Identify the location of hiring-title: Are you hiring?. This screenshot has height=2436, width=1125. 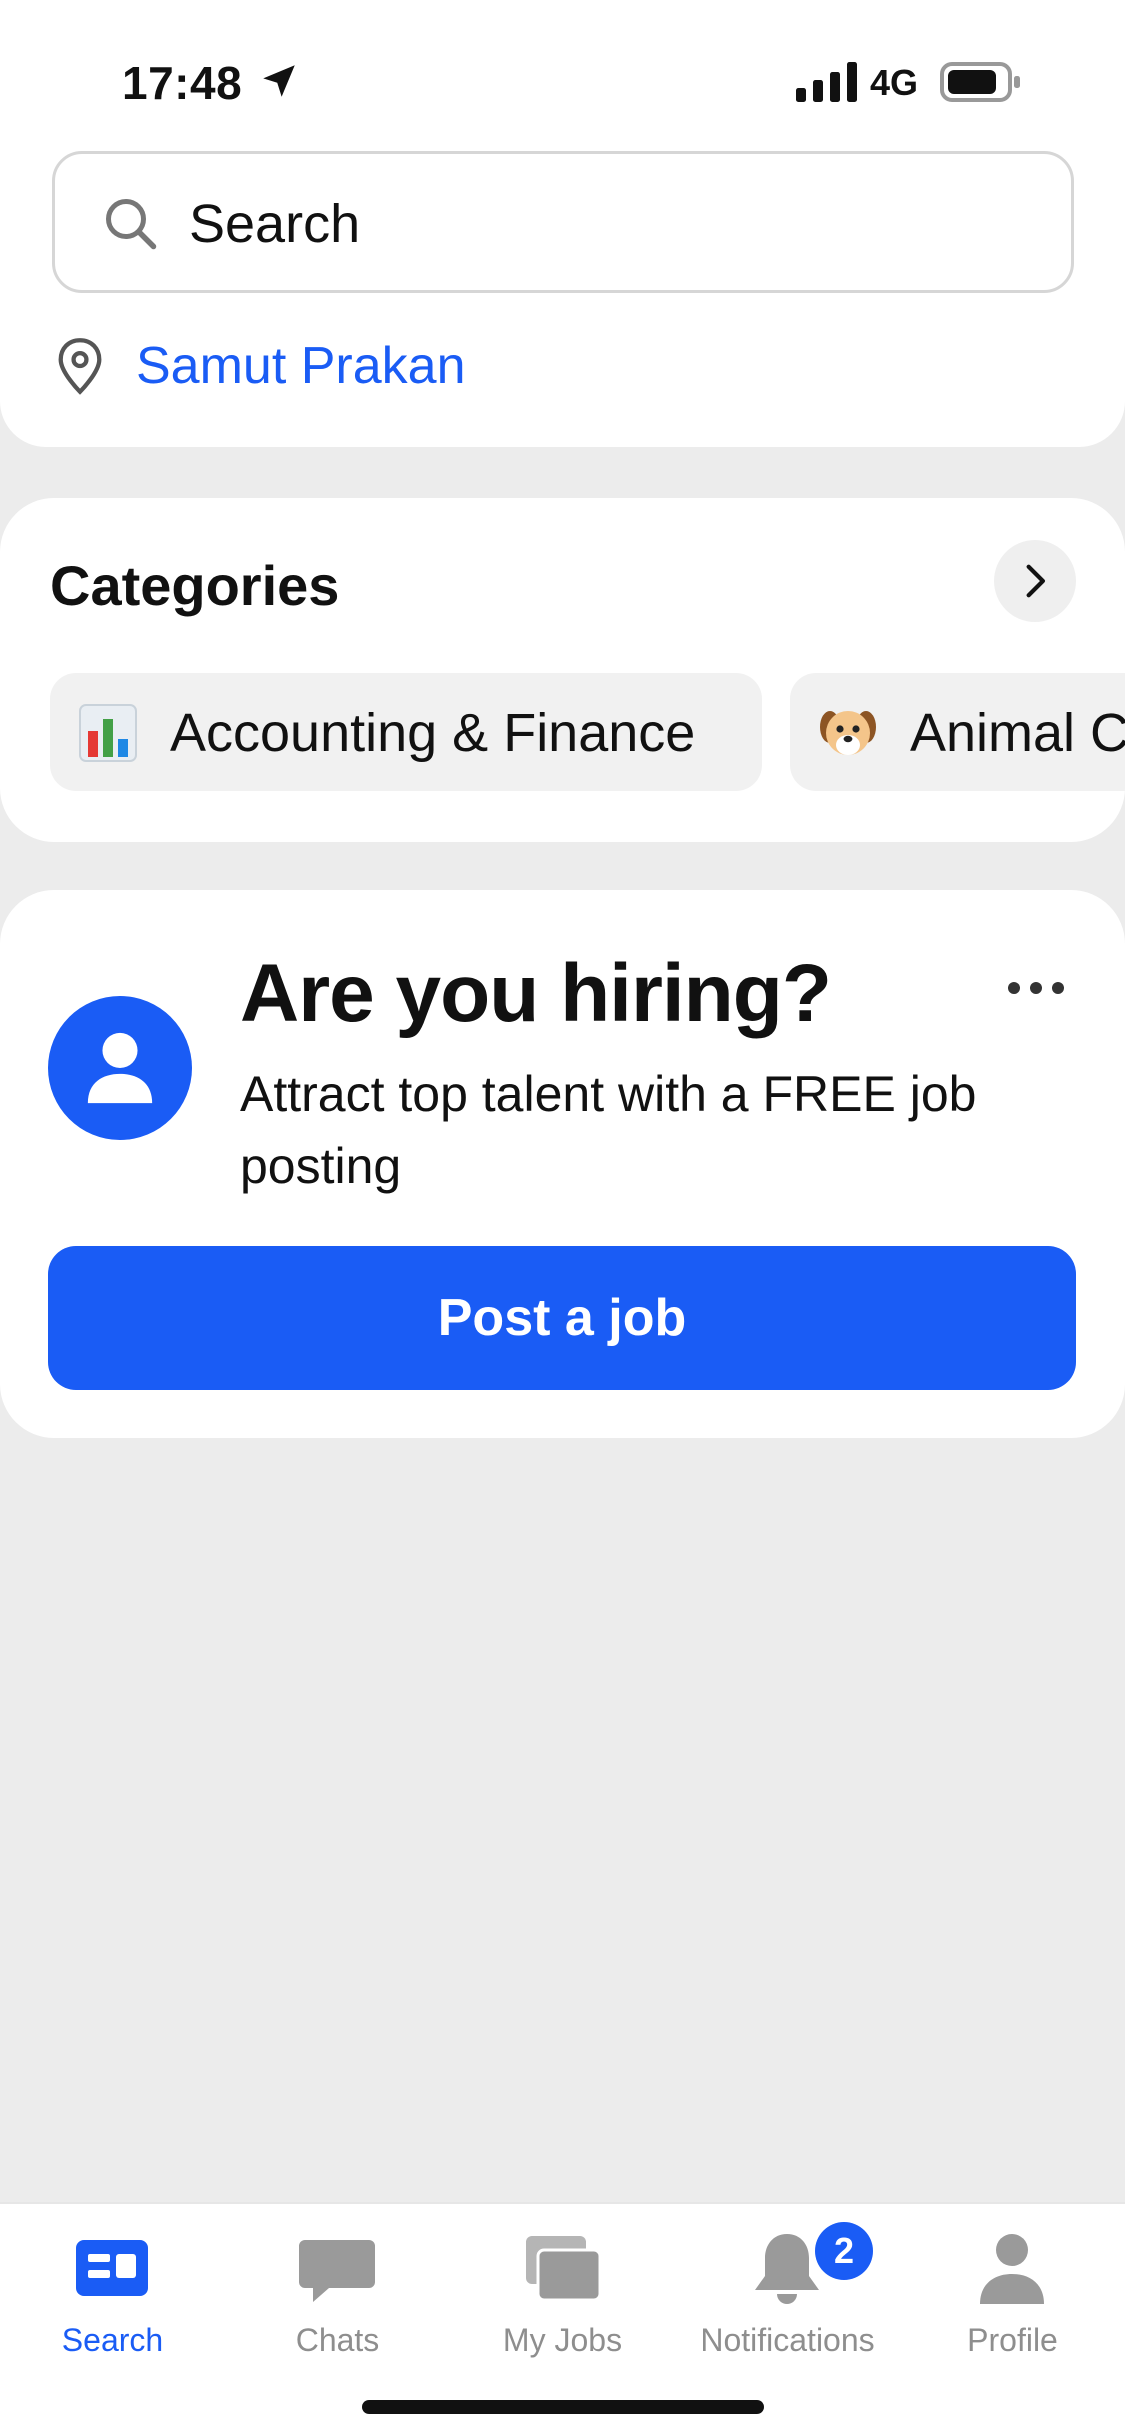
(536, 993).